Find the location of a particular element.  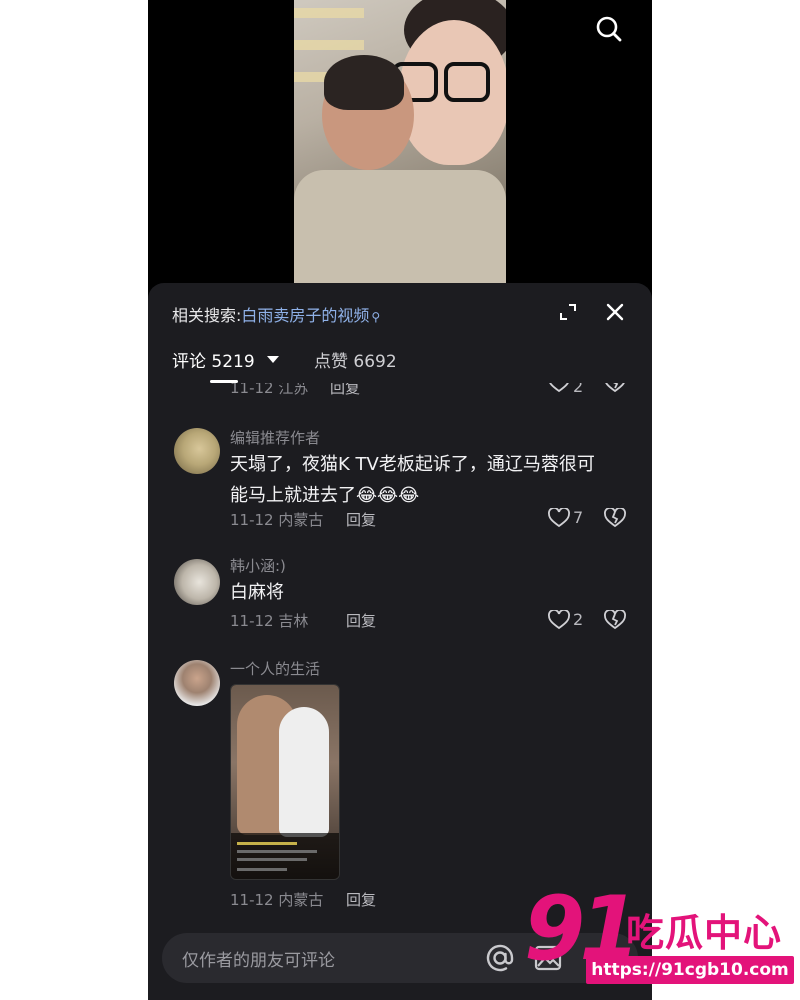

comment-text-line: 天塌了，夜猫K TV老板起诉了，通辽马蓉很可 is located at coordinates (412, 464).